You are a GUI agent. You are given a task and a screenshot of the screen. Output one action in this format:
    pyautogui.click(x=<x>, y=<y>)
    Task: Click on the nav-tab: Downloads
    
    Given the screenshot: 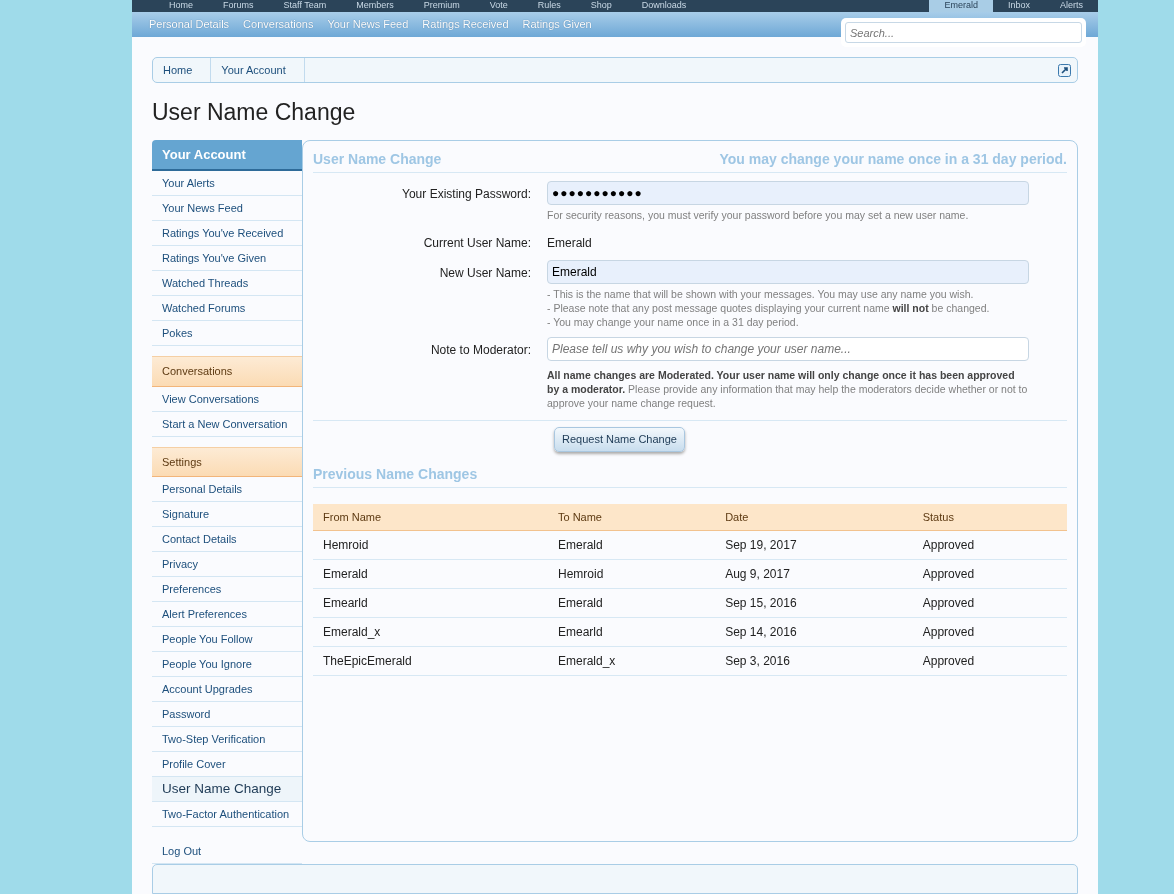 What is the action you would take?
    pyautogui.click(x=664, y=6)
    